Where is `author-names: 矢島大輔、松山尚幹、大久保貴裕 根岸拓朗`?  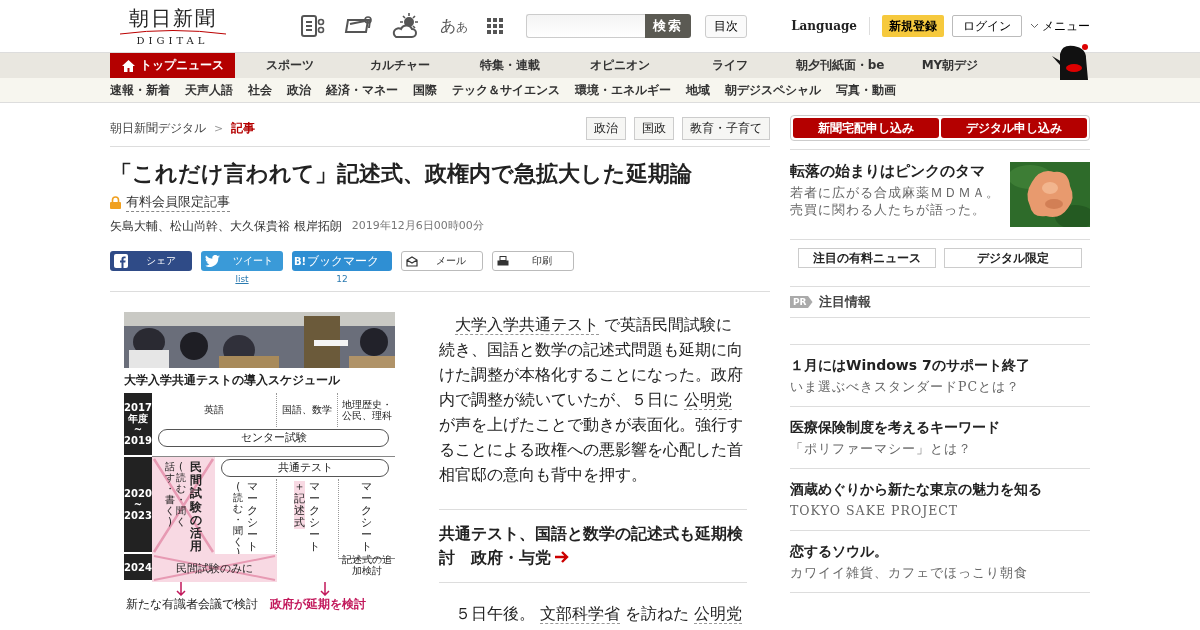
author-names: 矢島大輔、松山尚幹、大久保貴裕 根岸拓朗 is located at coordinates (226, 226).